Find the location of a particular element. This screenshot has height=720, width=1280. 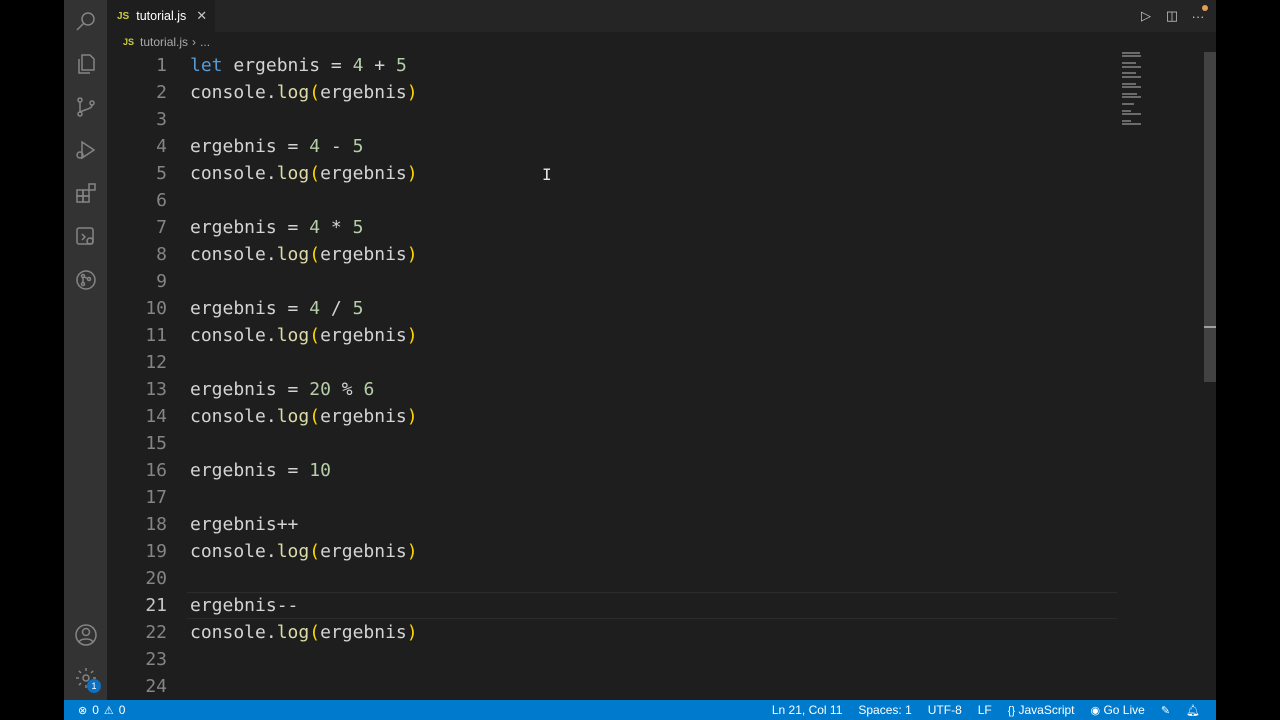

end-of-line: LF is located at coordinates (985, 710).